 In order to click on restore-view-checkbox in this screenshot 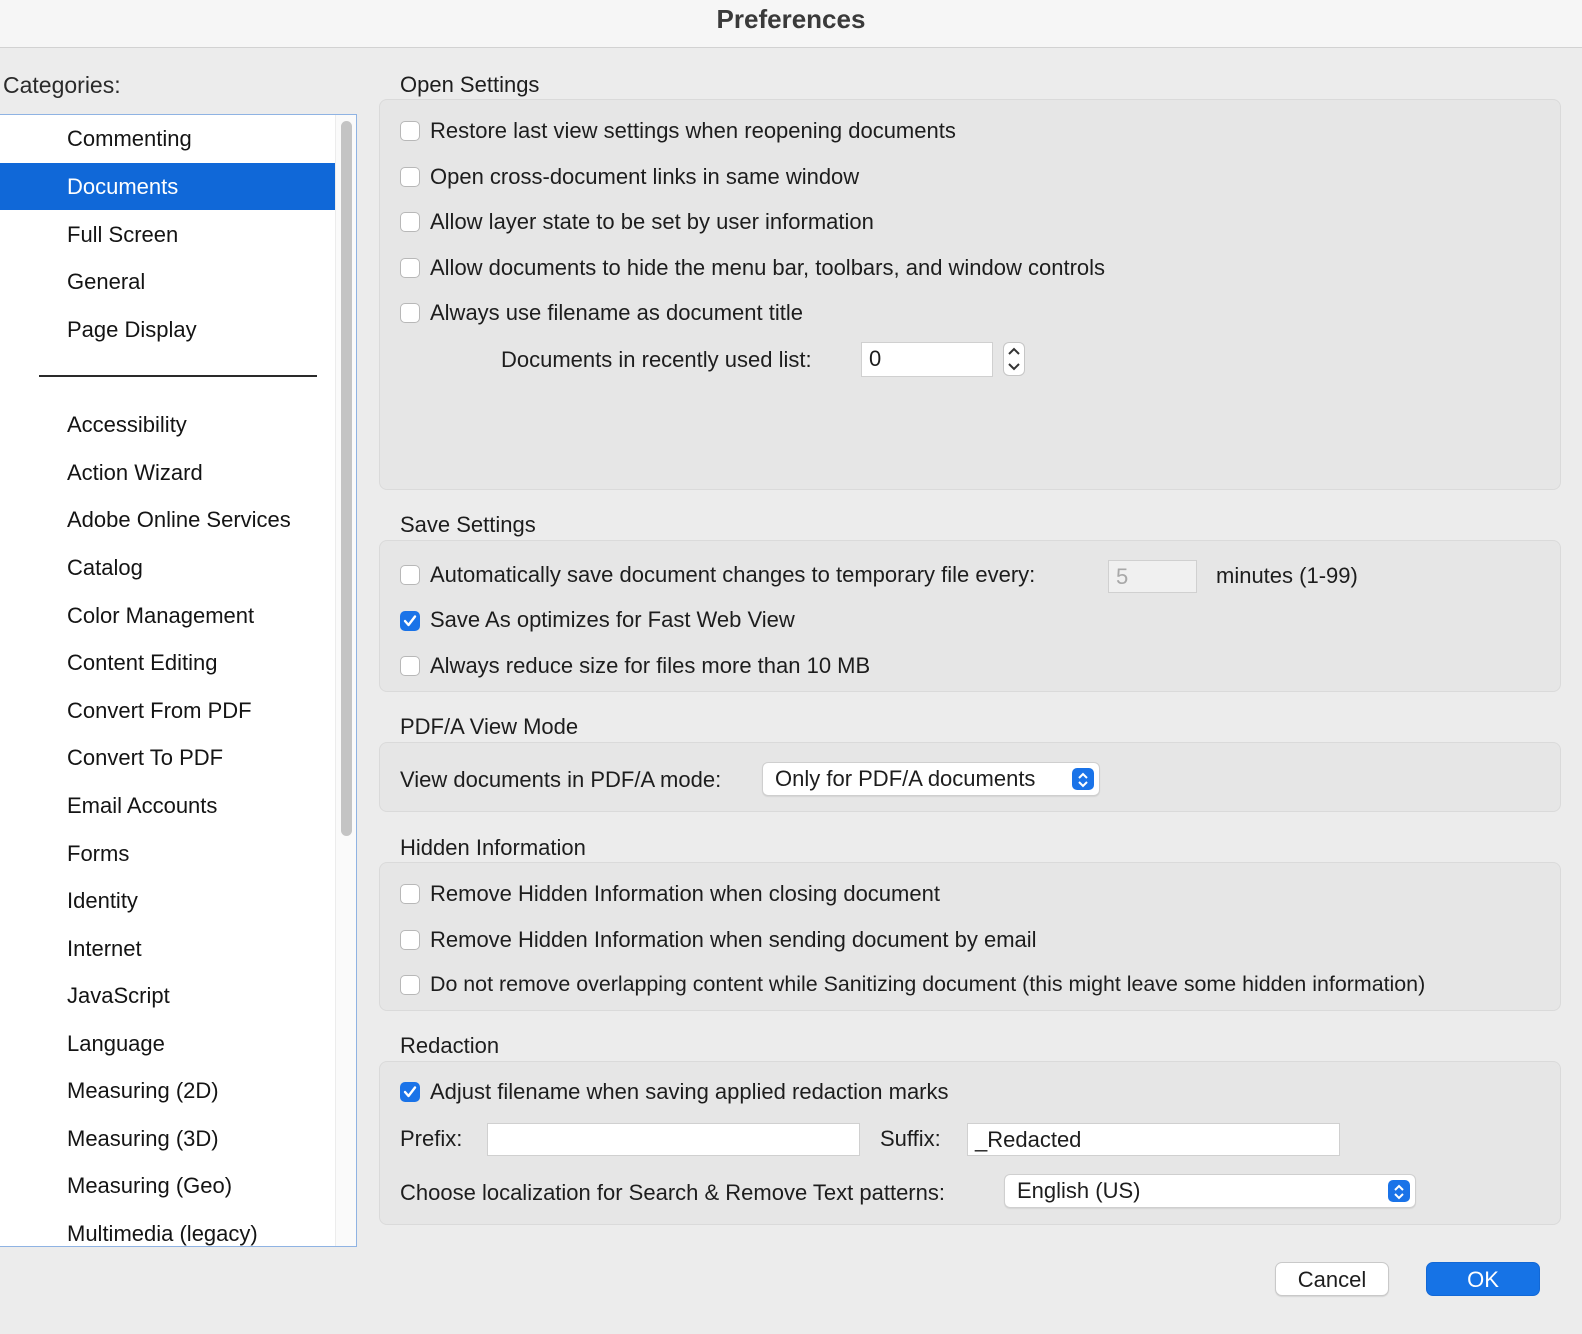, I will do `click(410, 131)`.